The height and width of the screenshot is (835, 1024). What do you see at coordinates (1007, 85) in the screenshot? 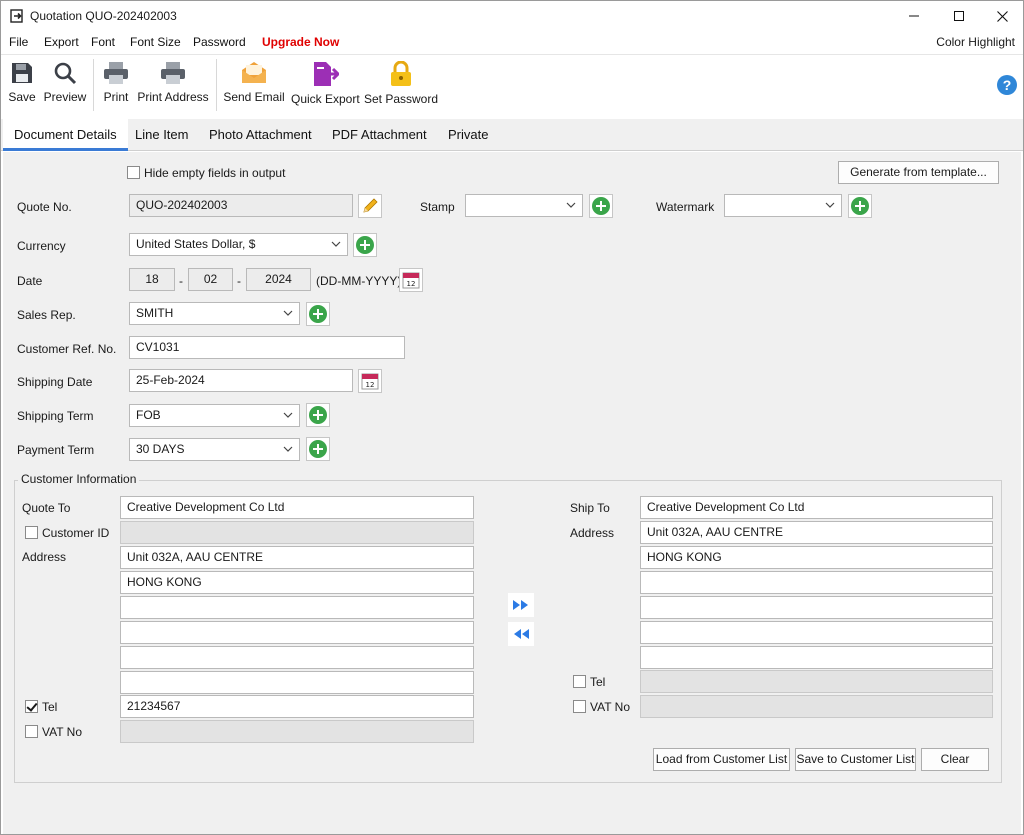
I see `help-icon: ?` at bounding box center [1007, 85].